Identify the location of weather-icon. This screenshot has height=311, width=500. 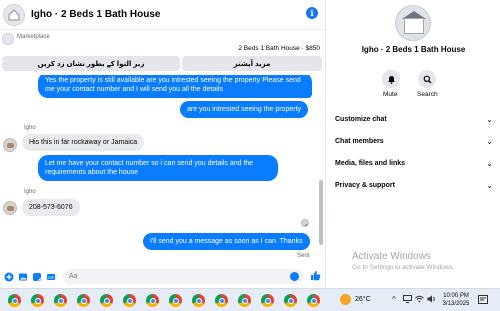
(345, 299).